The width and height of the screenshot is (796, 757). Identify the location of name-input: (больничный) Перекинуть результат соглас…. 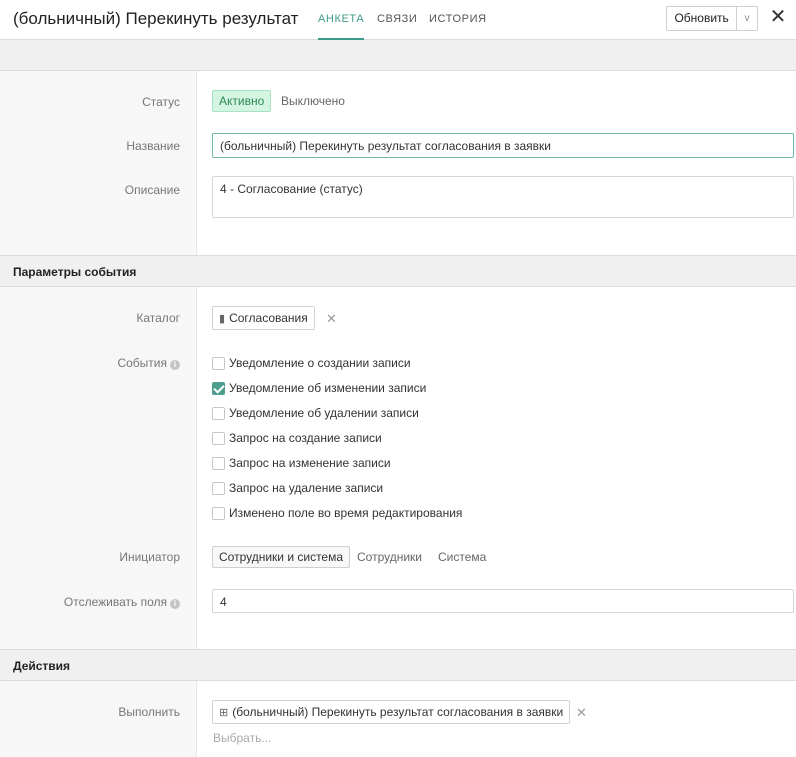
(503, 145).